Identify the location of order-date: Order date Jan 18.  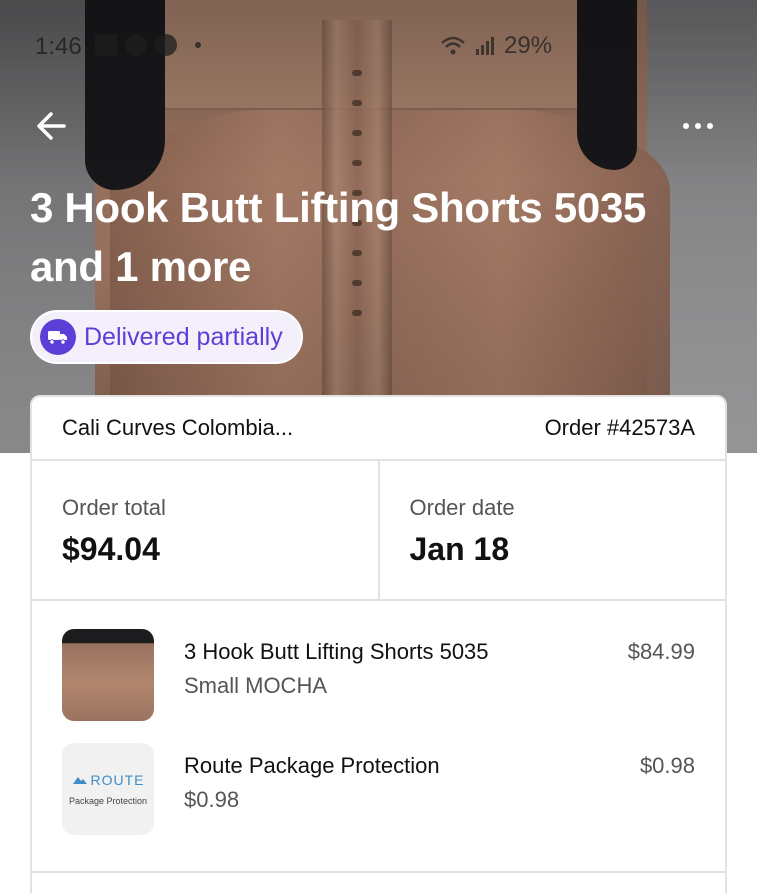
(551, 530).